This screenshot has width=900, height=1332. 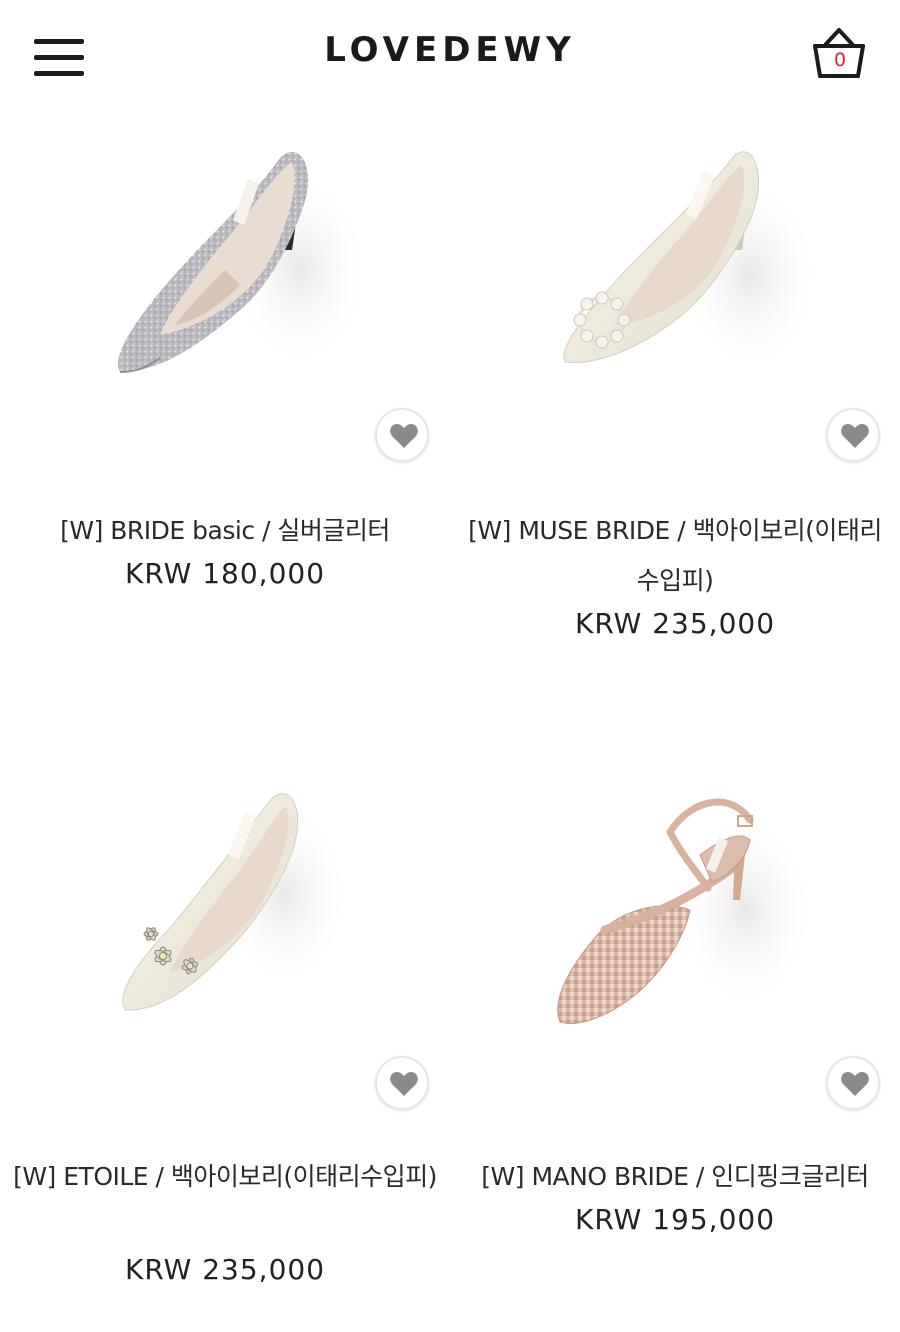 I want to click on top-header: LOVEDEWY 0, so click(x=450, y=55).